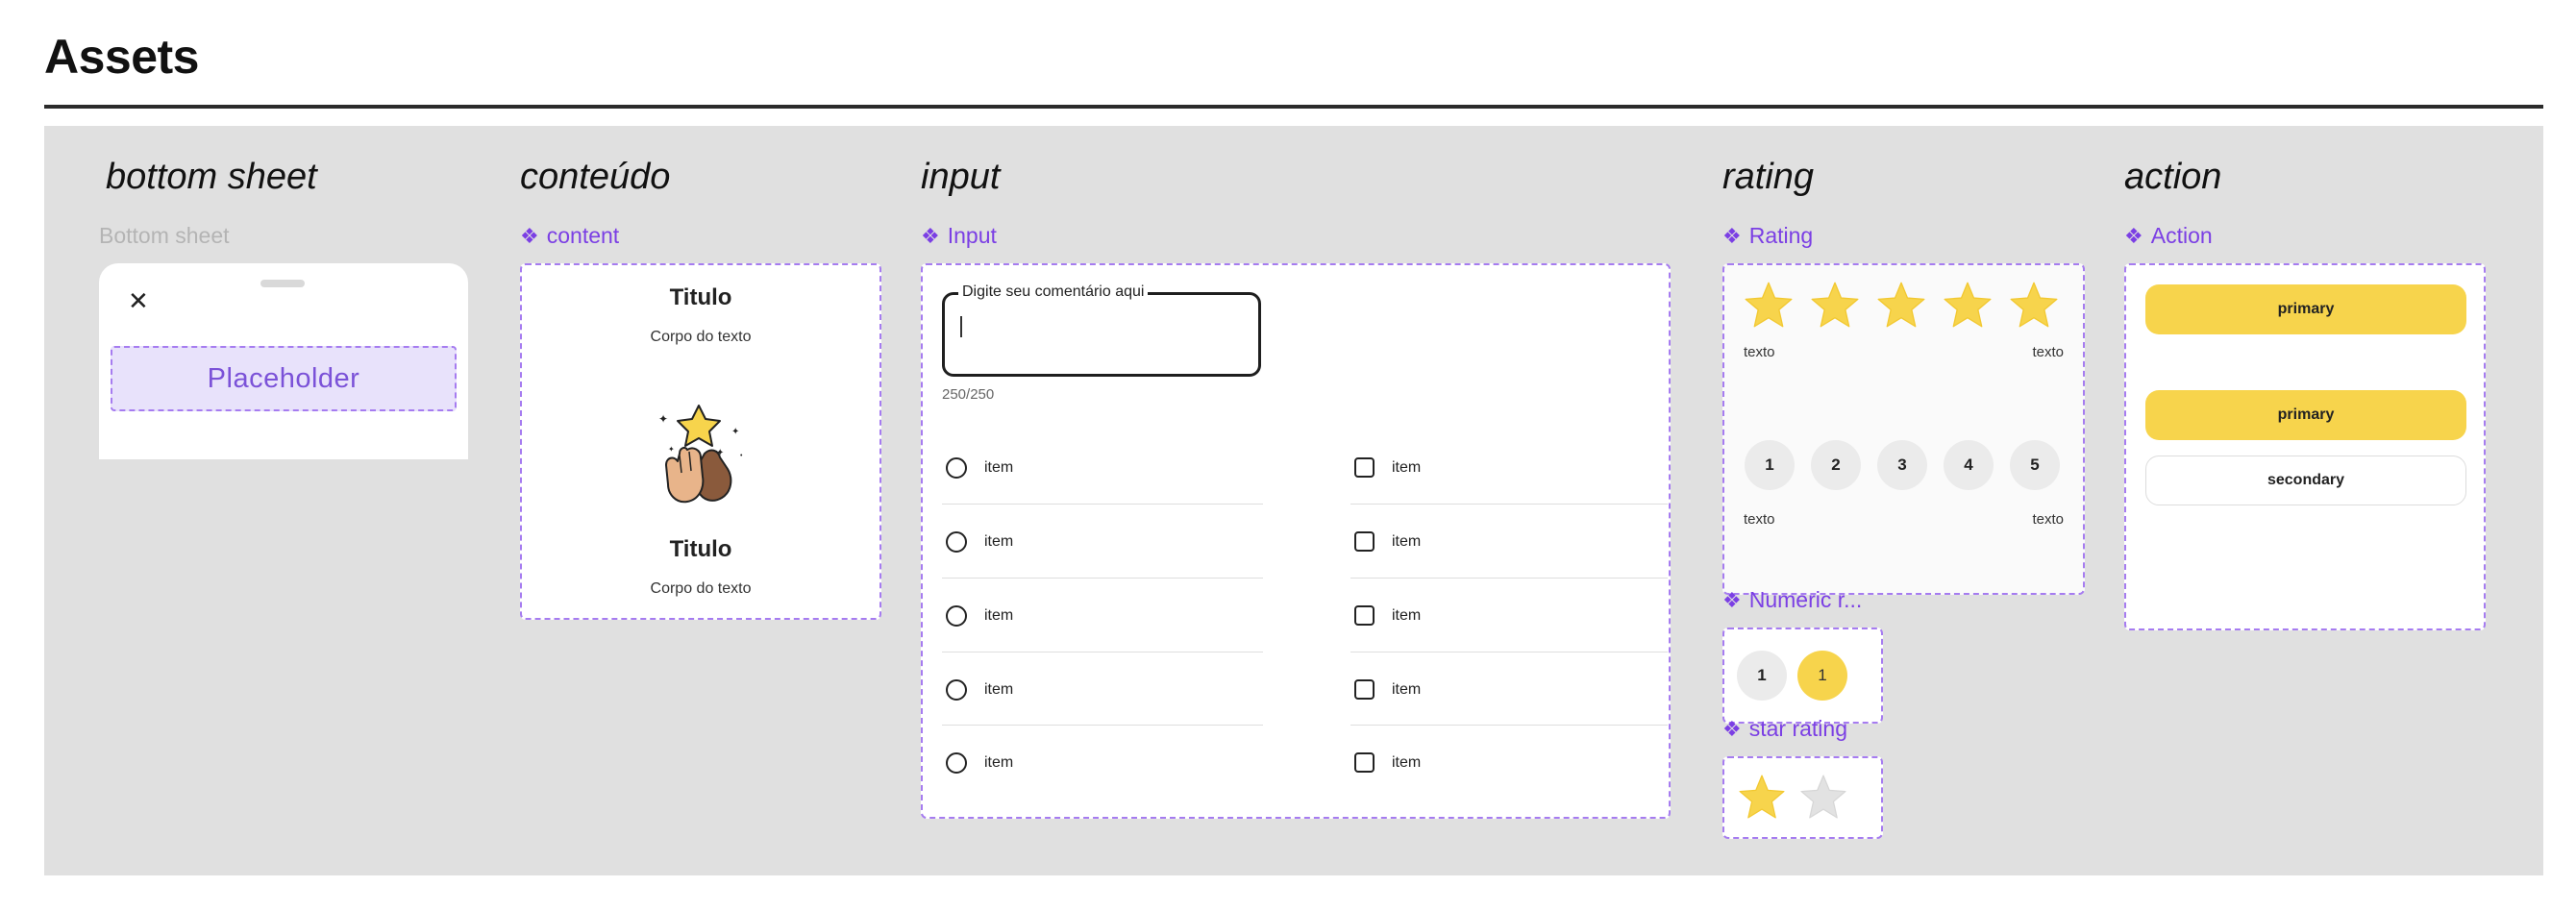 The width and height of the screenshot is (2576, 911). I want to click on component-label-content: ❖ content, so click(570, 235).